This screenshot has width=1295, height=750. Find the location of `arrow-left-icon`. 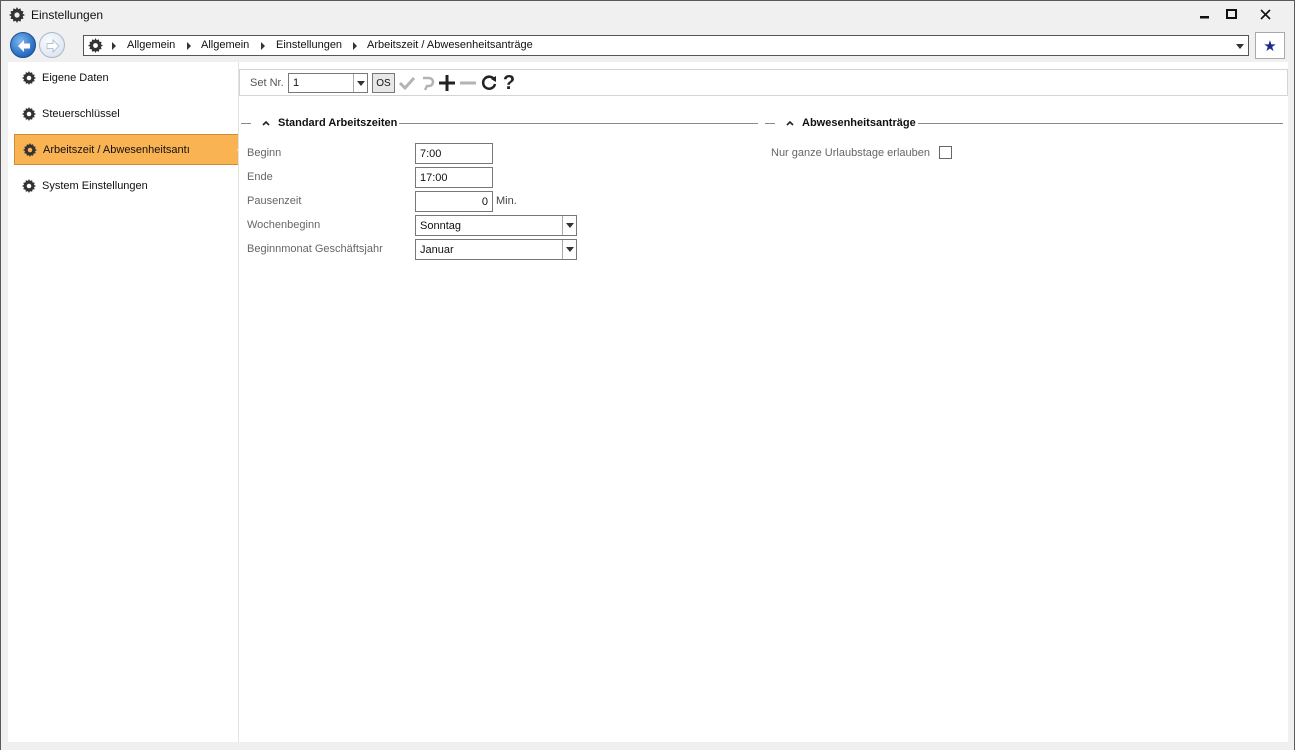

arrow-left-icon is located at coordinates (24, 46).